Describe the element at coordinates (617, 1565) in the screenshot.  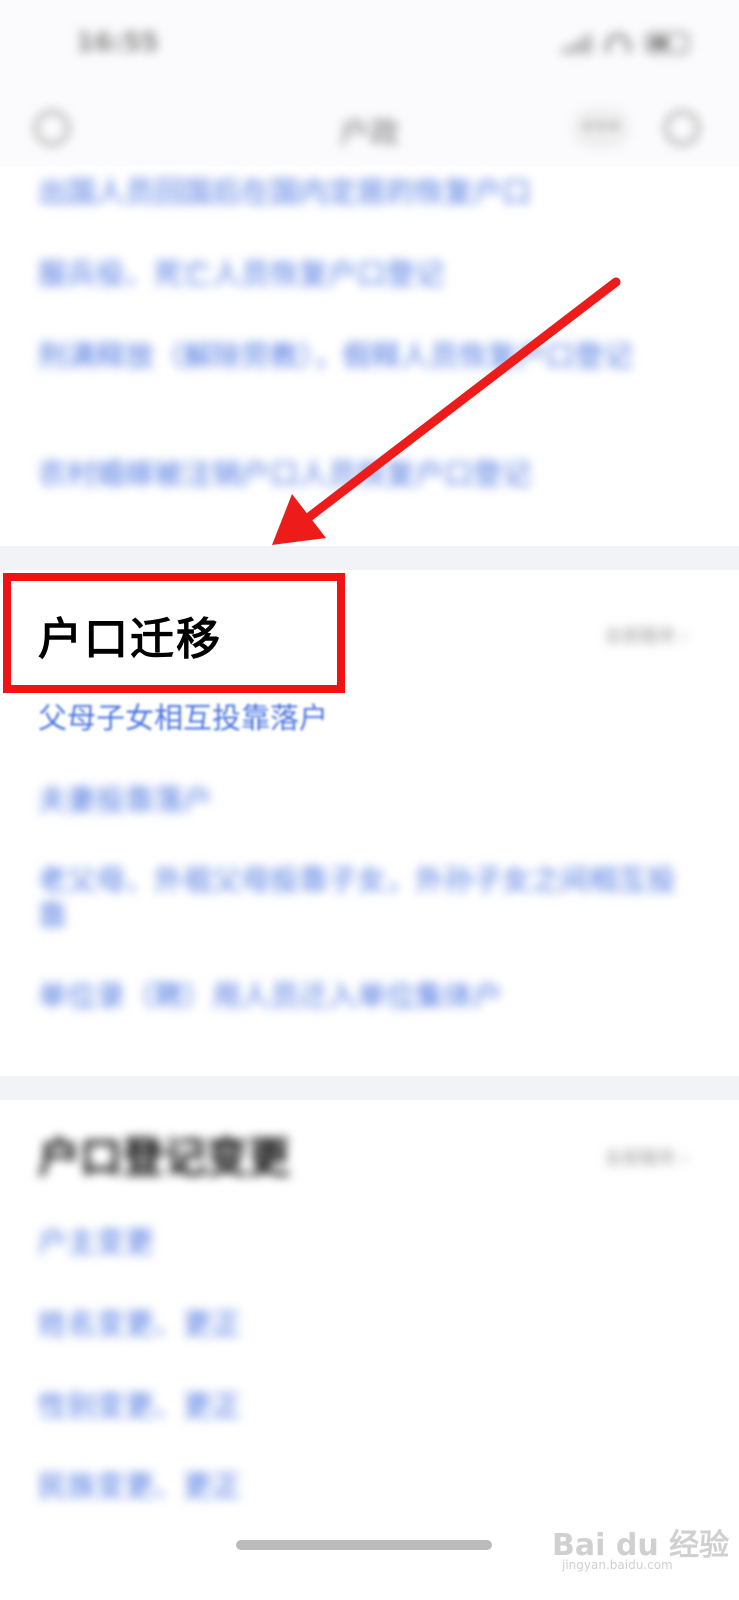
I see `baidu-watermark-url: jingyan.baidu.com` at that location.